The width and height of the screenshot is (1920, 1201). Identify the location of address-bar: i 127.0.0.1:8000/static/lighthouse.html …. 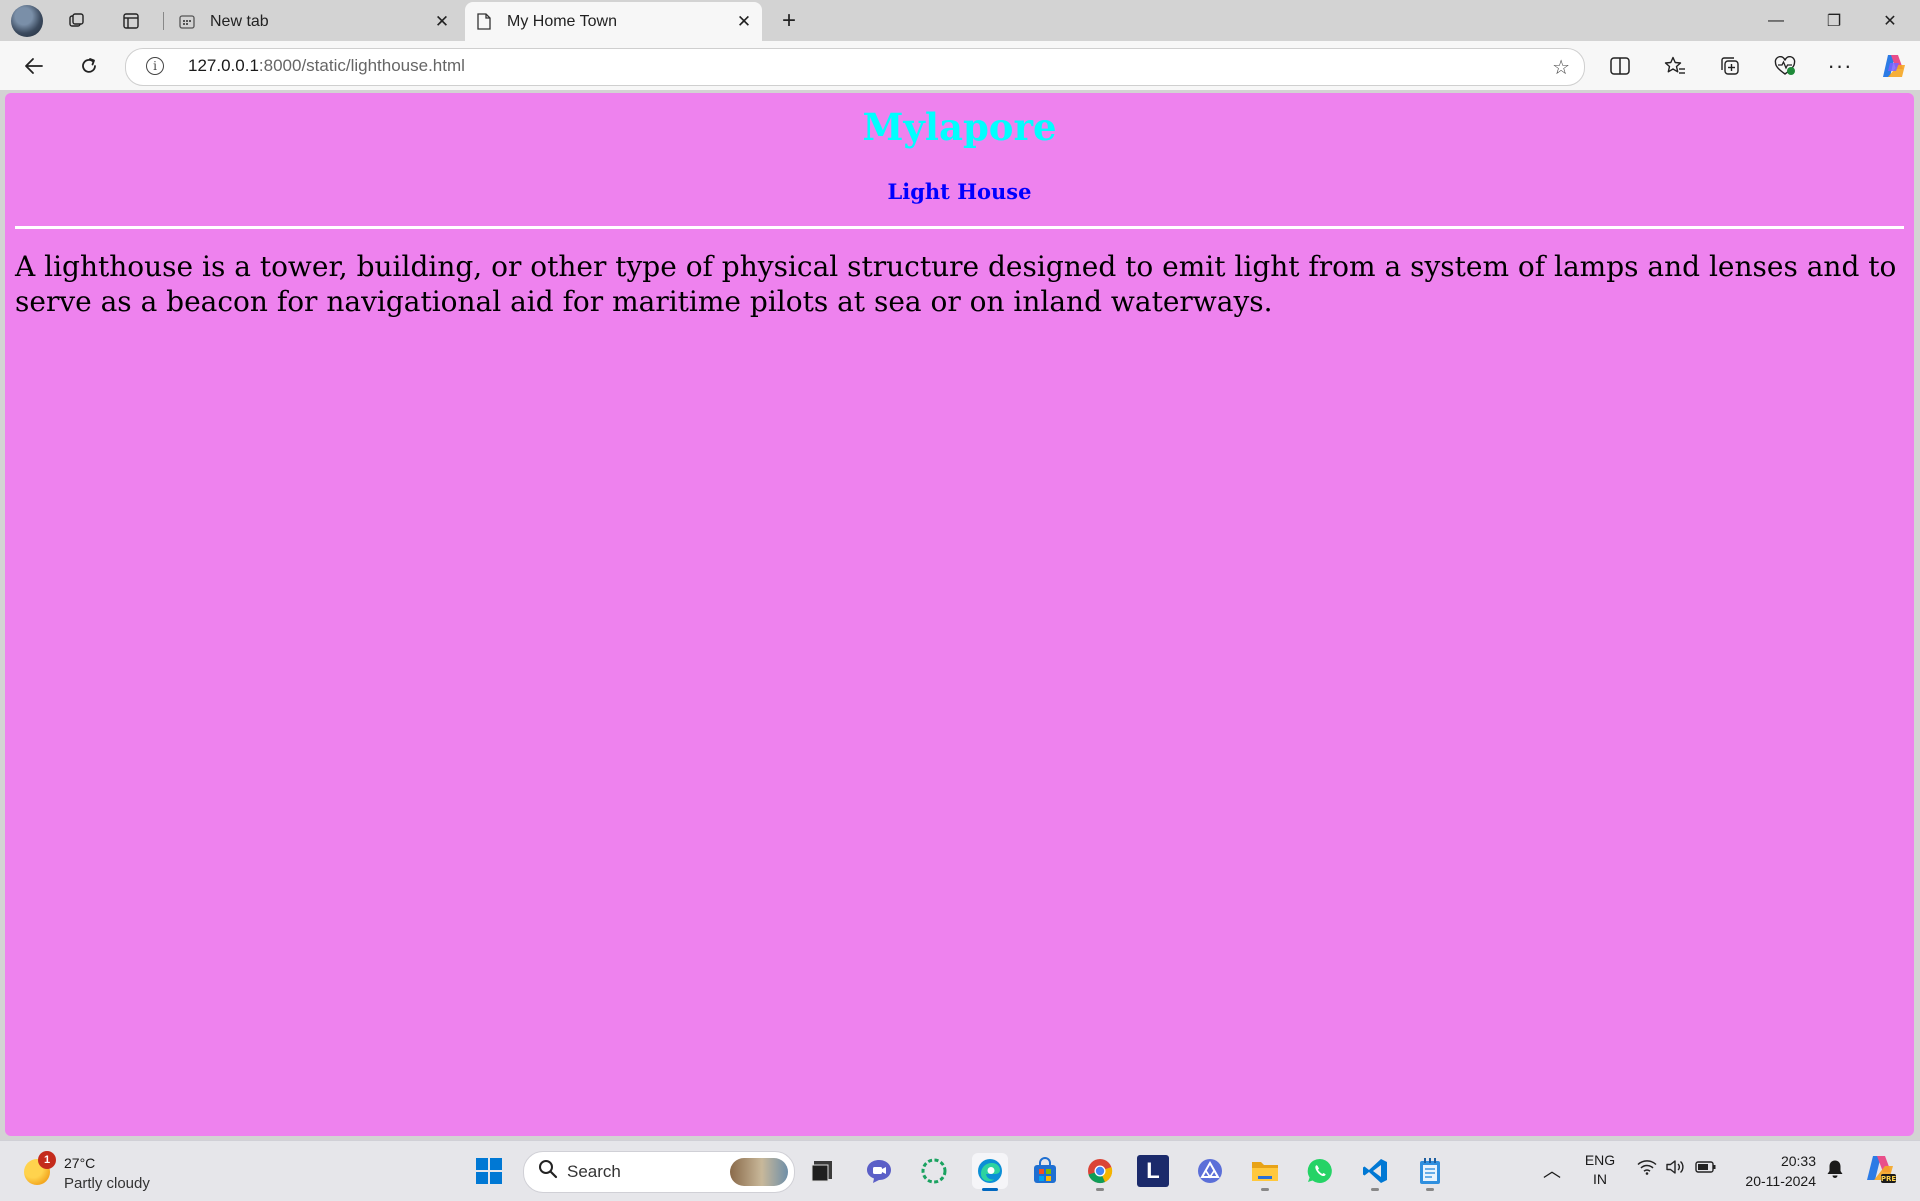
(855, 67).